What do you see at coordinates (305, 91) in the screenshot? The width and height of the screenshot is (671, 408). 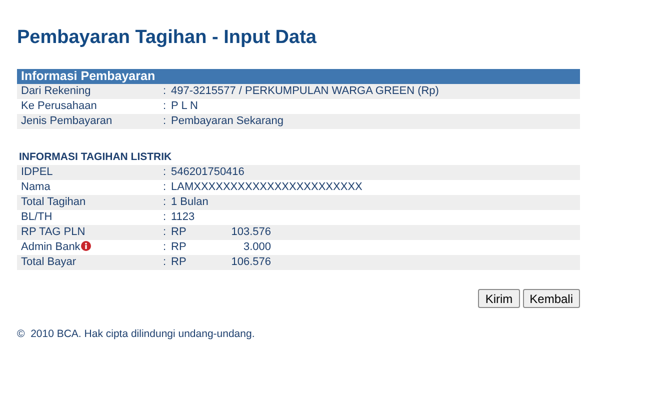 I see `field-value: 497-3215577 / PERKUMPULAN WARGA GREEN (Rp)` at bounding box center [305, 91].